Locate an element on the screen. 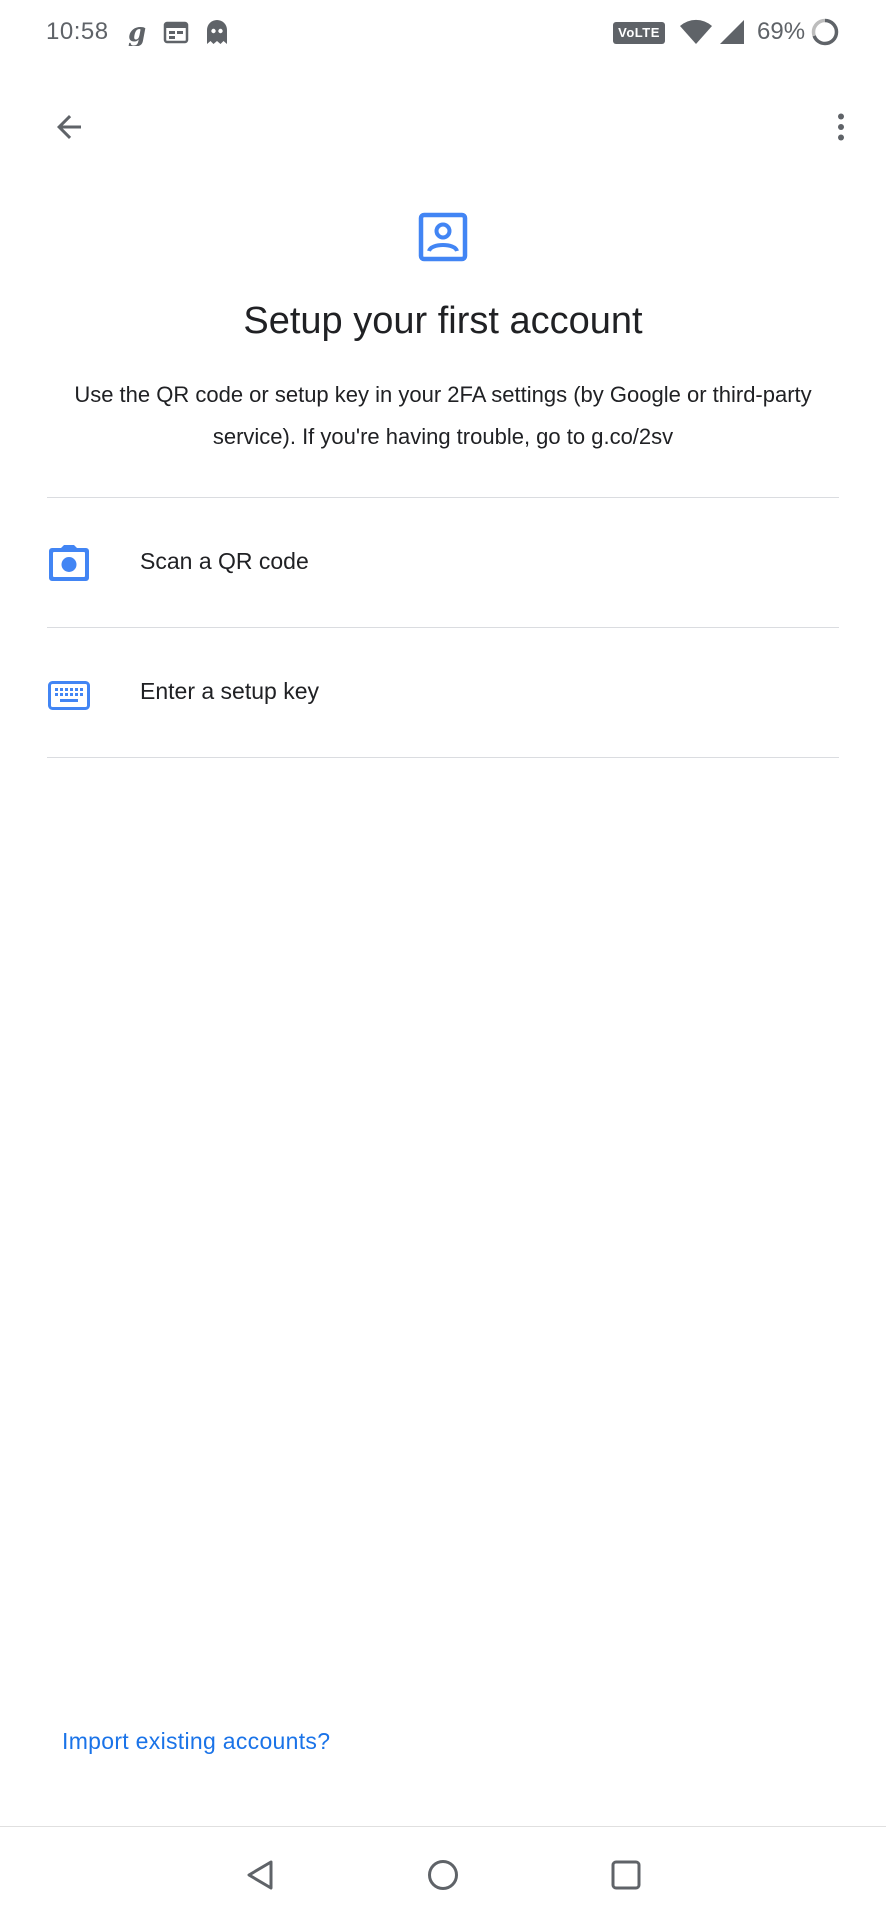 This screenshot has width=886, height=1921. wifi-icon is located at coordinates (696, 31).